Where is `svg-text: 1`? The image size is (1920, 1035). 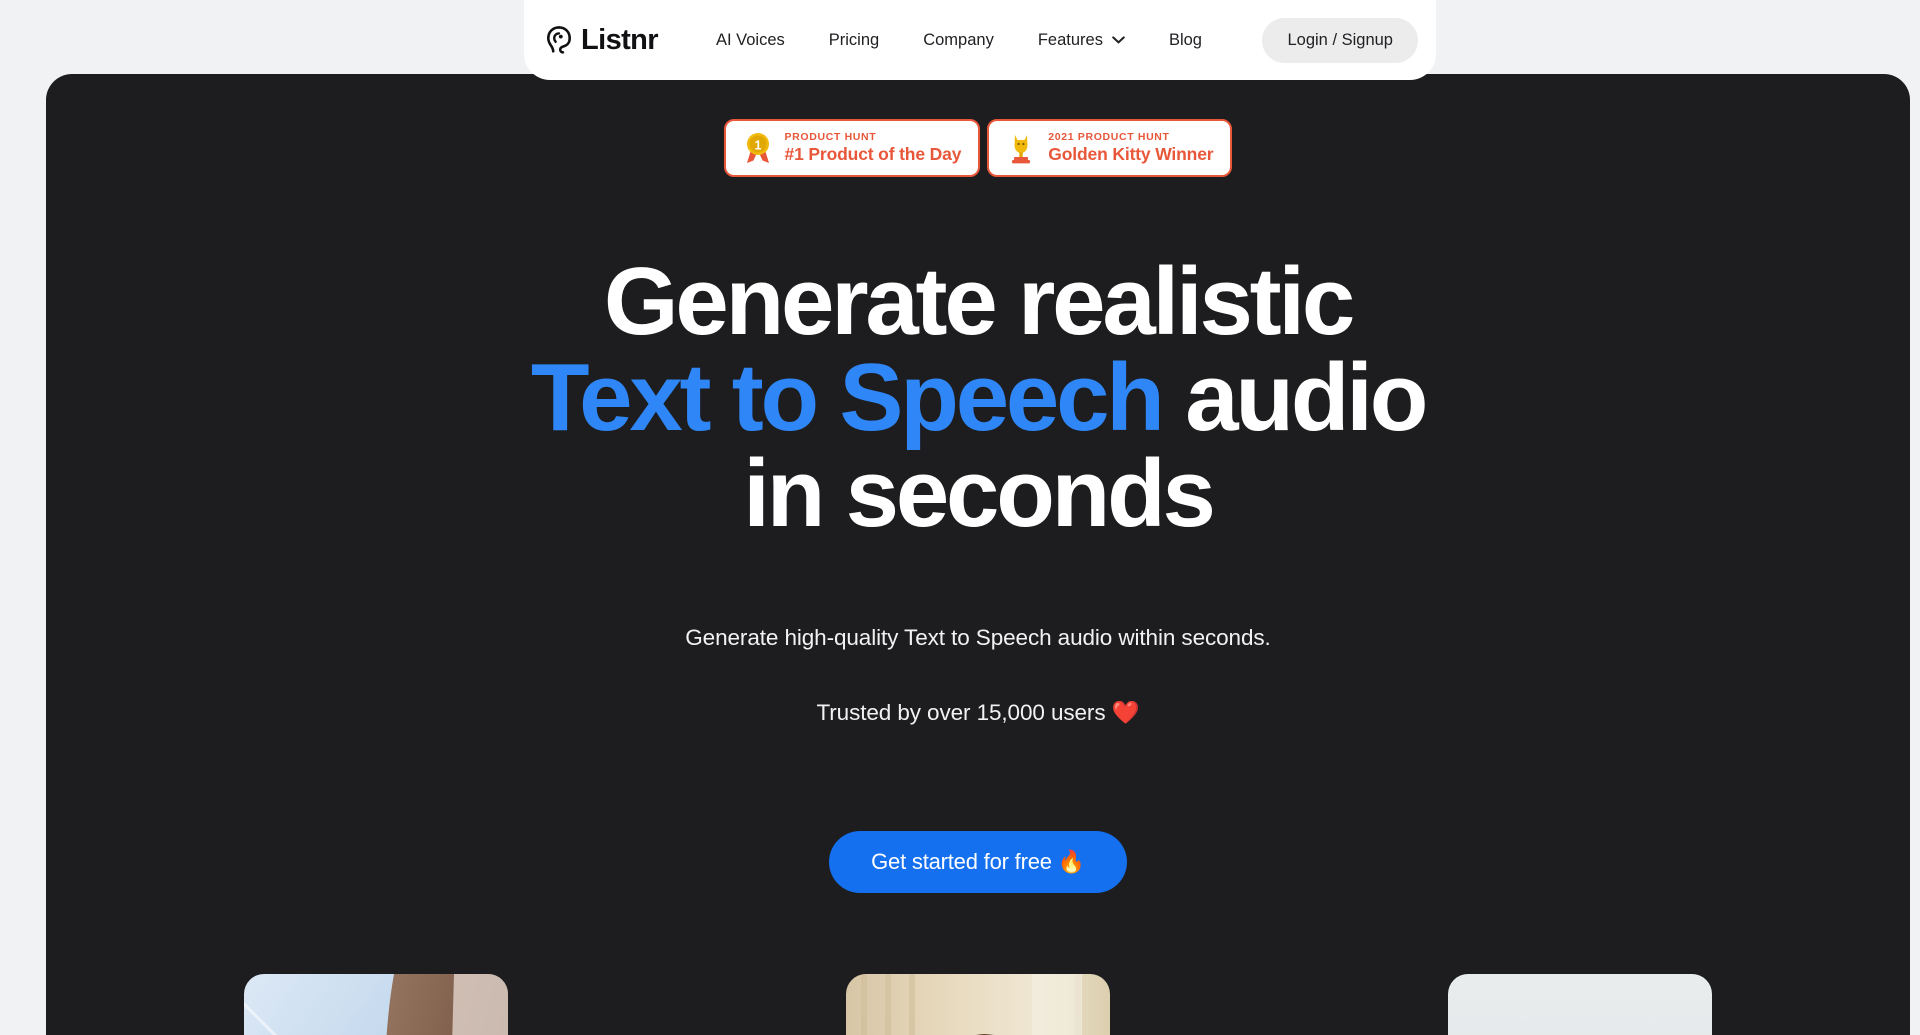 svg-text: 1 is located at coordinates (757, 146).